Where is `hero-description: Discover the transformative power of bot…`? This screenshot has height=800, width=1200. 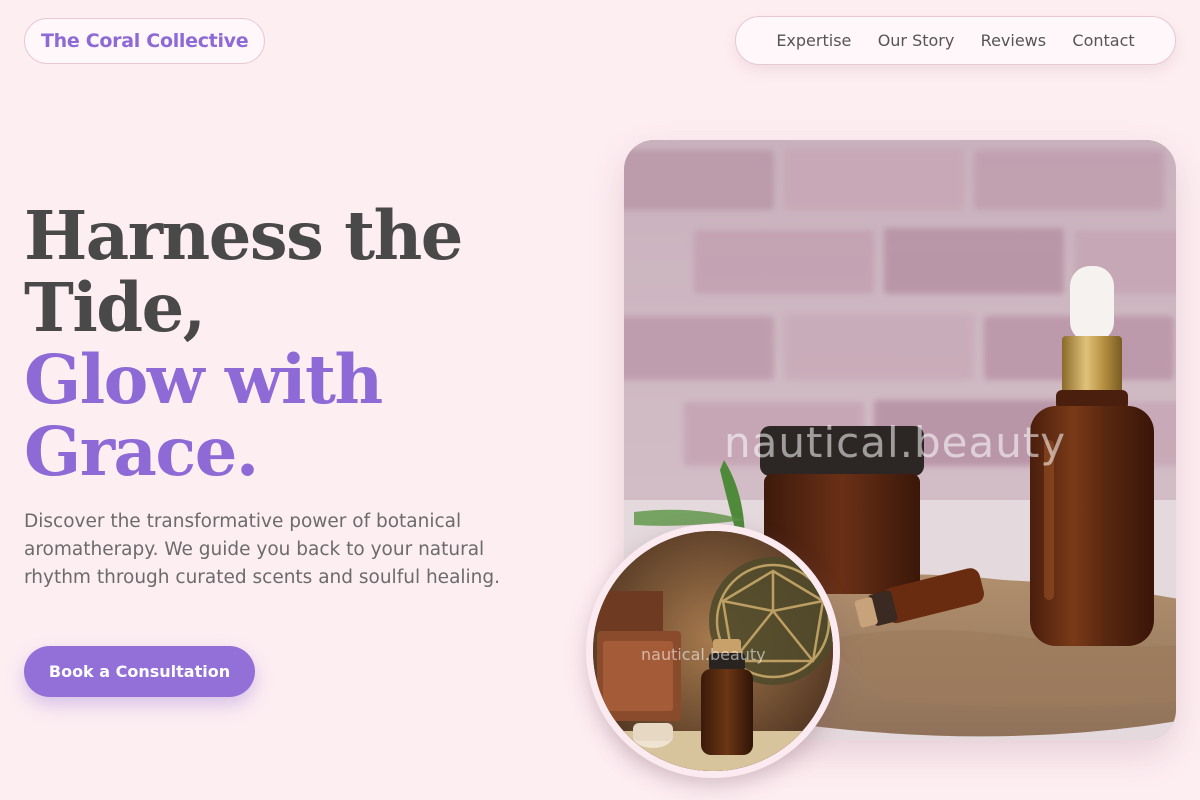
hero-description: Discover the transformative power of bot… is located at coordinates (262, 549).